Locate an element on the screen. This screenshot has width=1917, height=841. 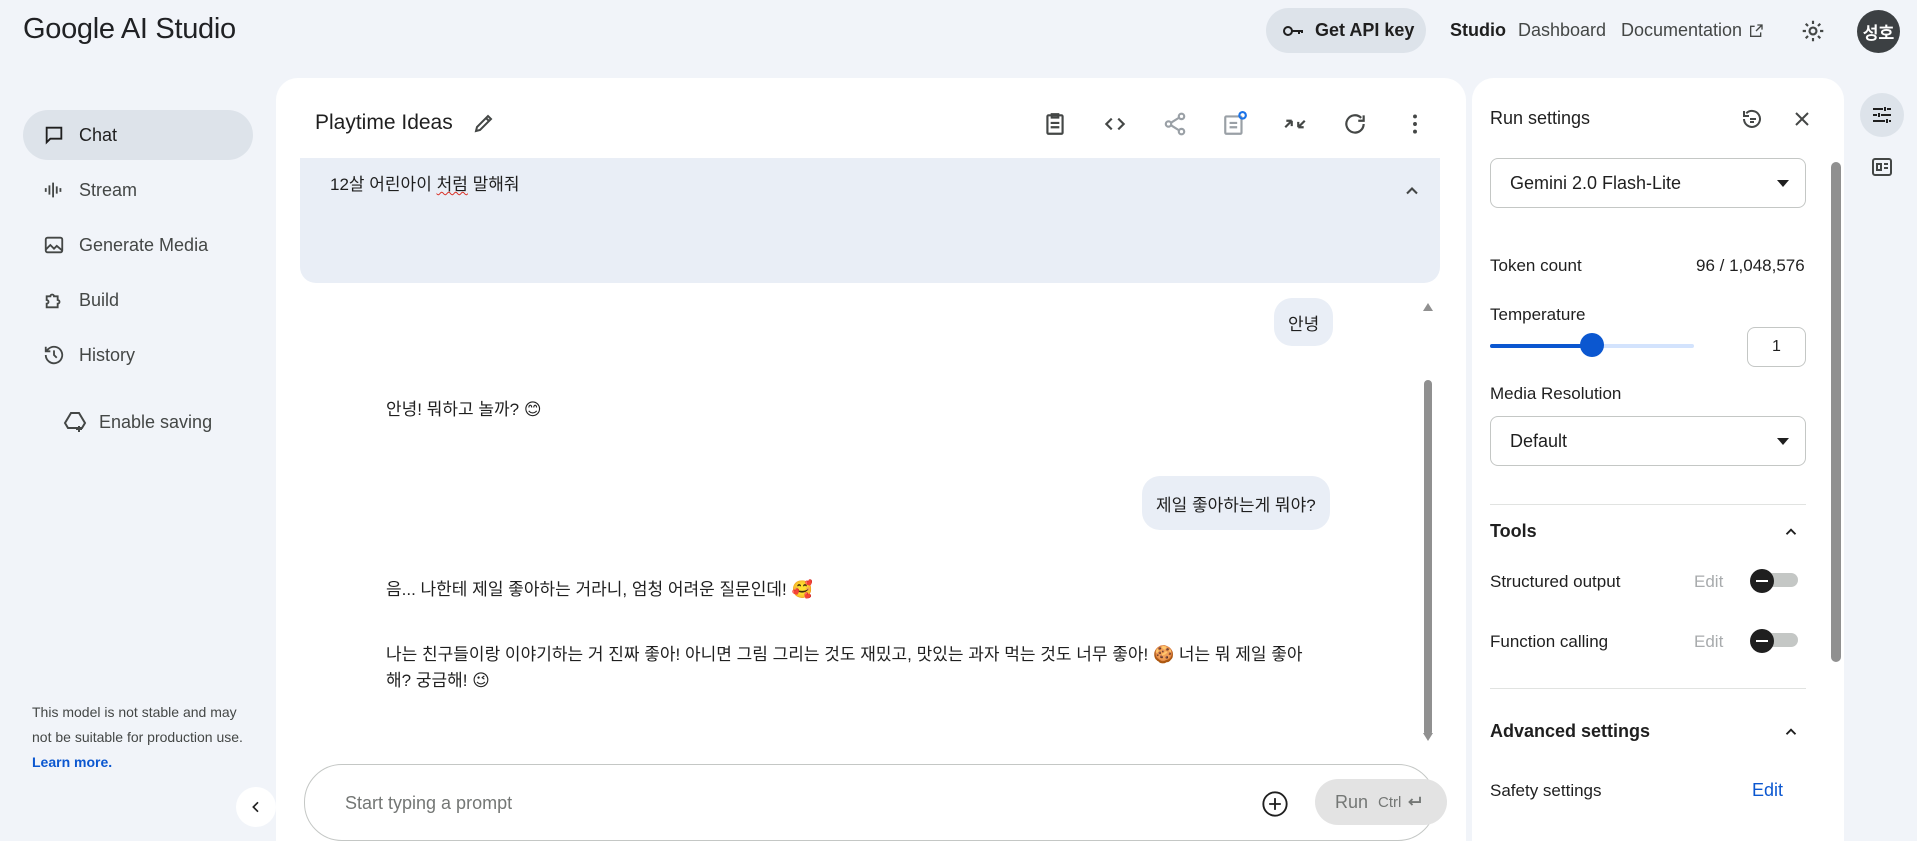
chevron-left-icon is located at coordinates (255, 807).